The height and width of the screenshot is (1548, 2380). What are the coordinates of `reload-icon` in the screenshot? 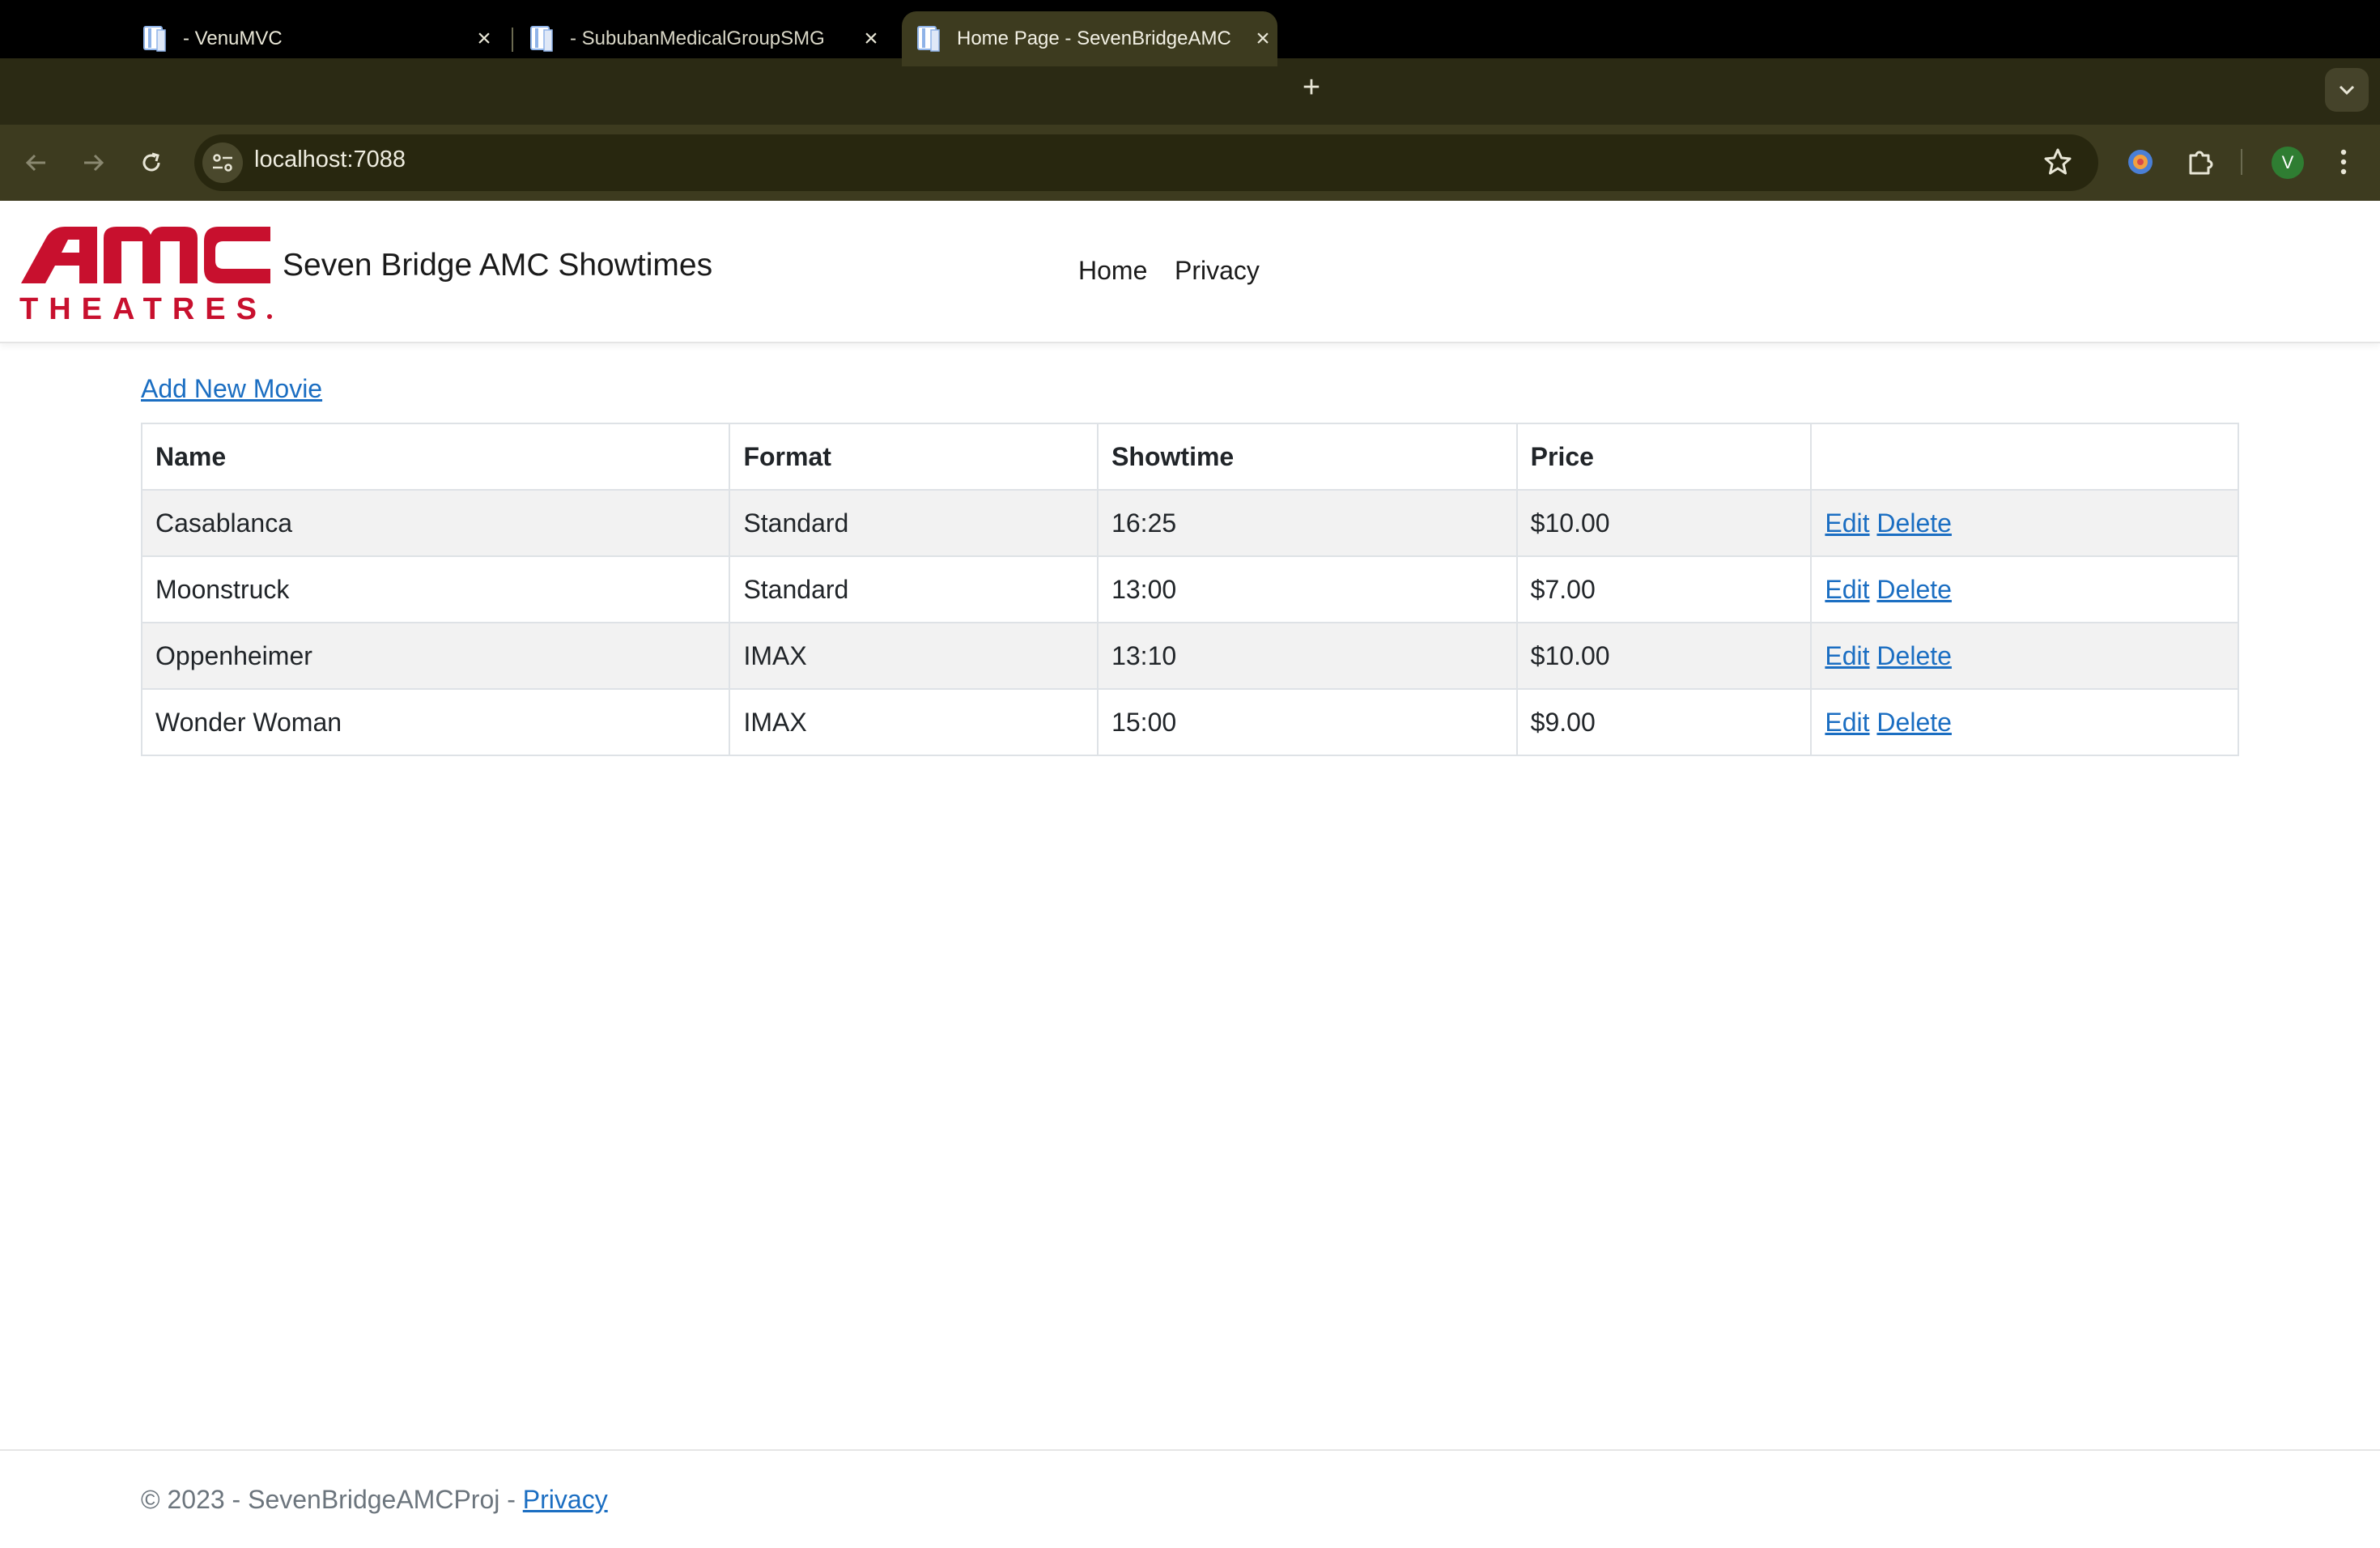 It's located at (151, 162).